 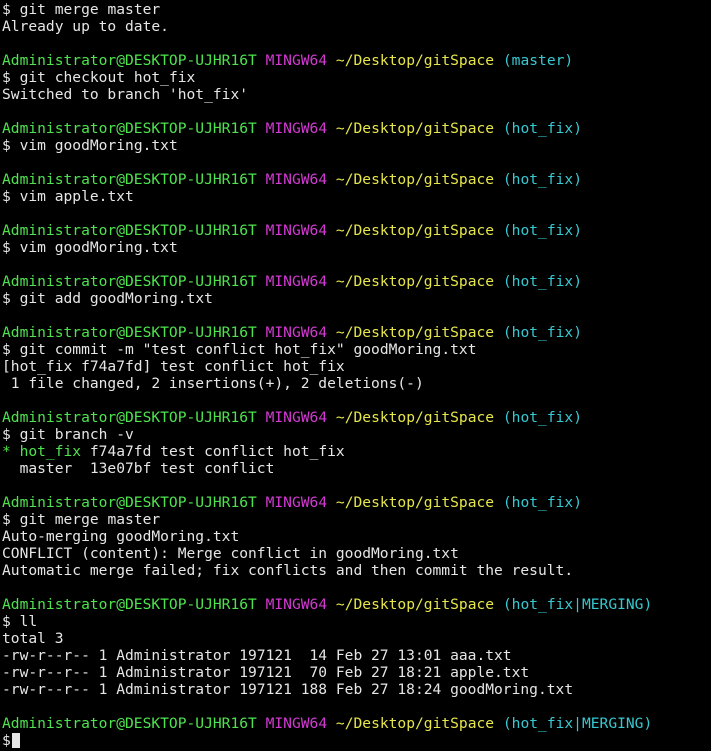 I want to click on output-line: [hot_fix f74a7fd] test conflict hot_fix, so click(x=356, y=366).